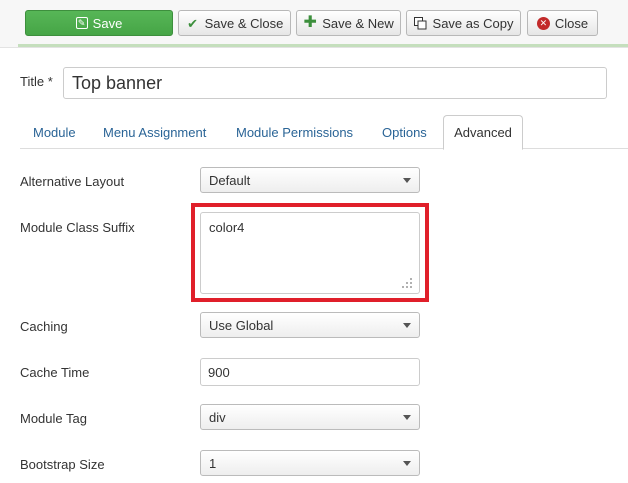  I want to click on save-button-label: Save, so click(107, 23).